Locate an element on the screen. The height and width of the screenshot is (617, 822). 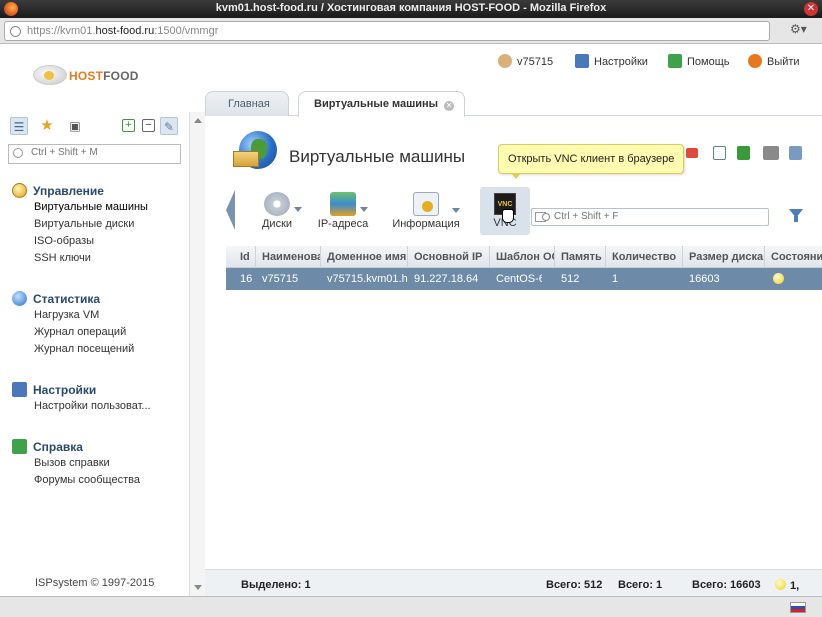
logo-egg-icon is located at coordinates (50, 75).